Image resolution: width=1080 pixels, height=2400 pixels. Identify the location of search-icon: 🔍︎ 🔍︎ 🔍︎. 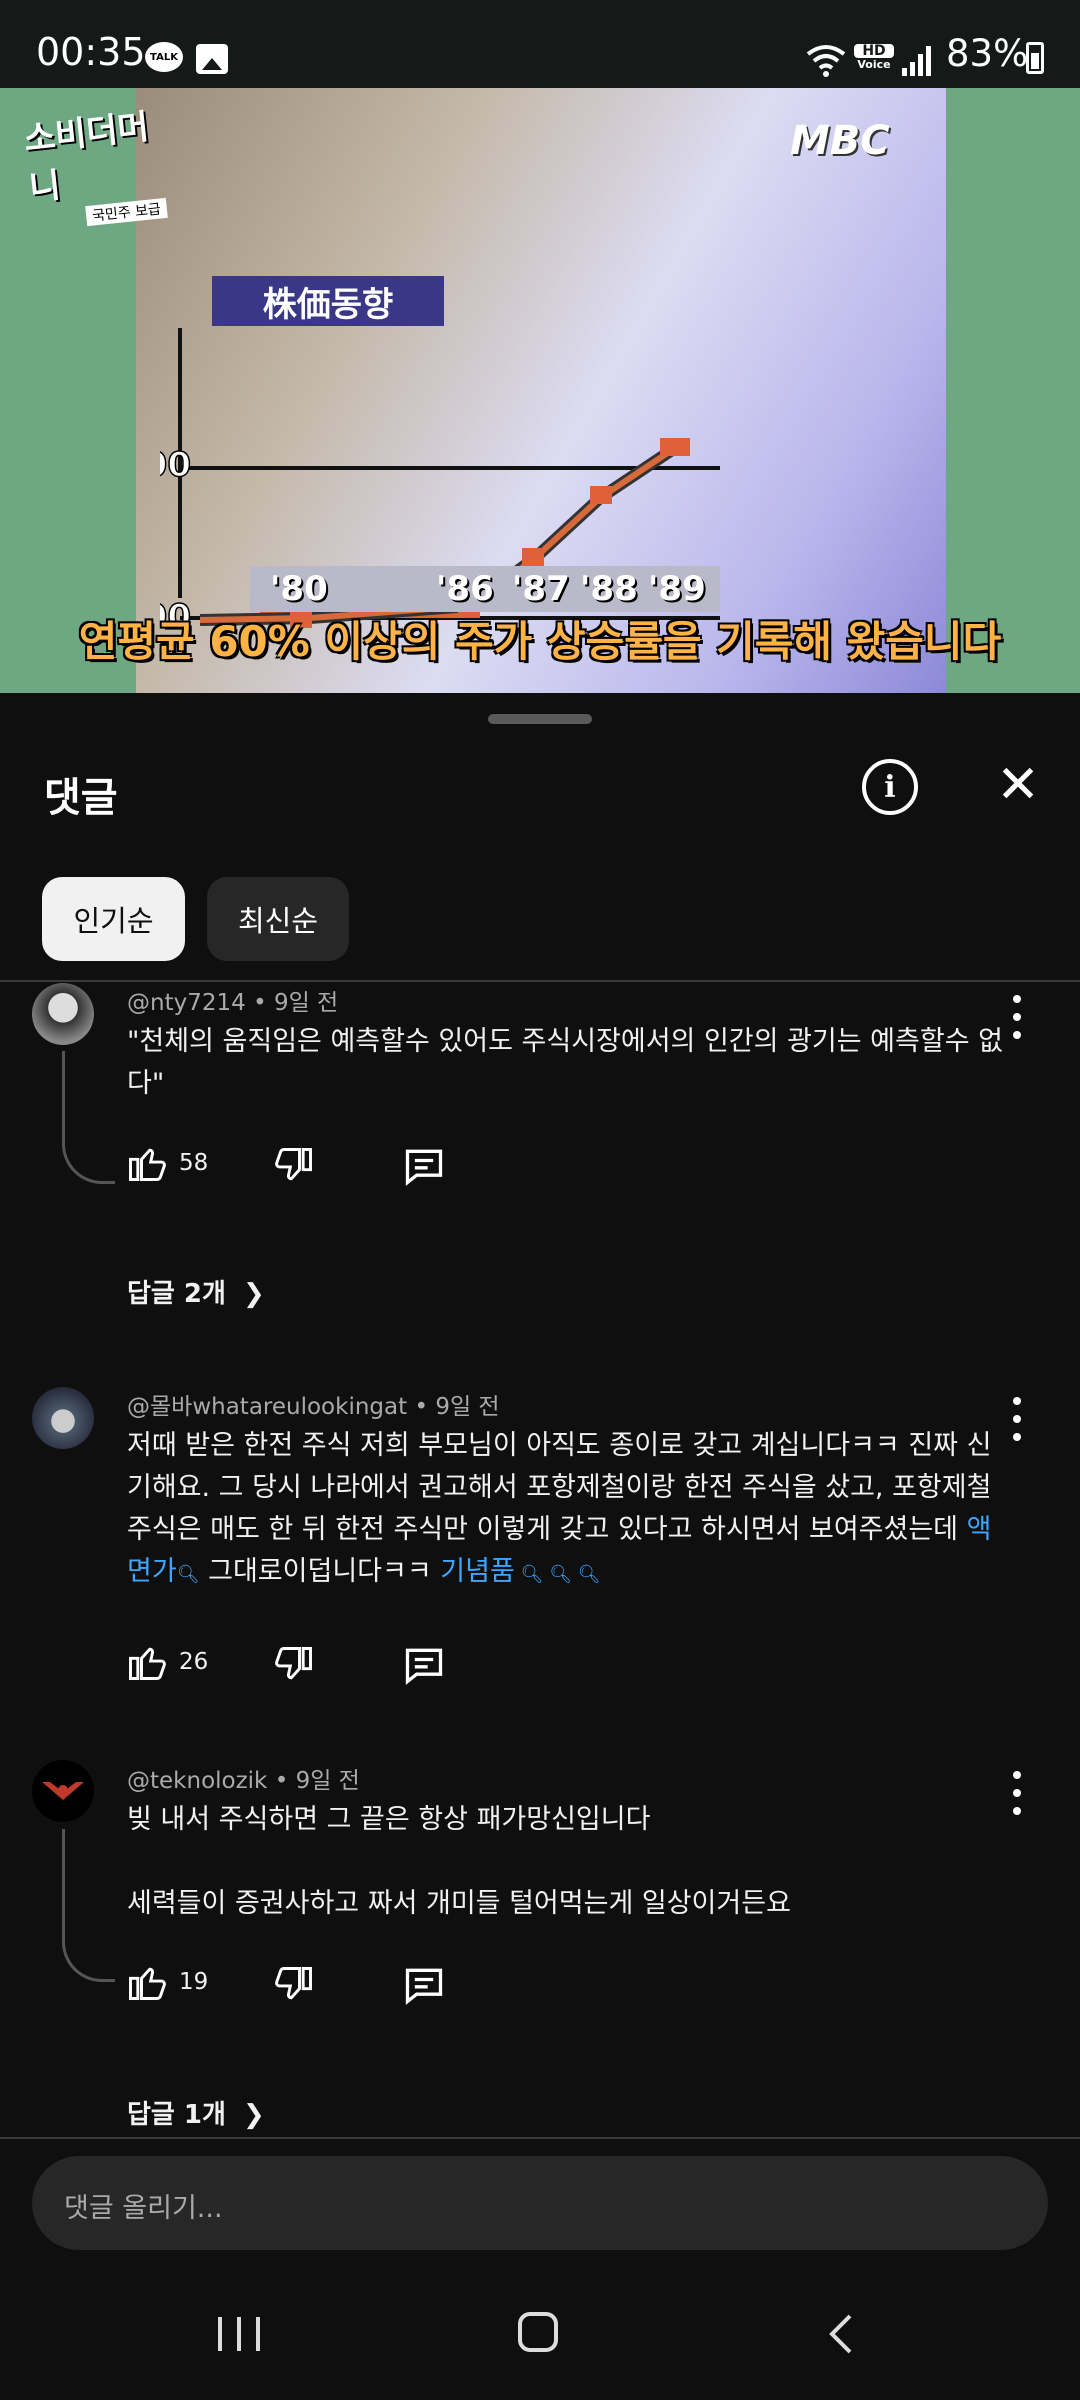
(558, 1574).